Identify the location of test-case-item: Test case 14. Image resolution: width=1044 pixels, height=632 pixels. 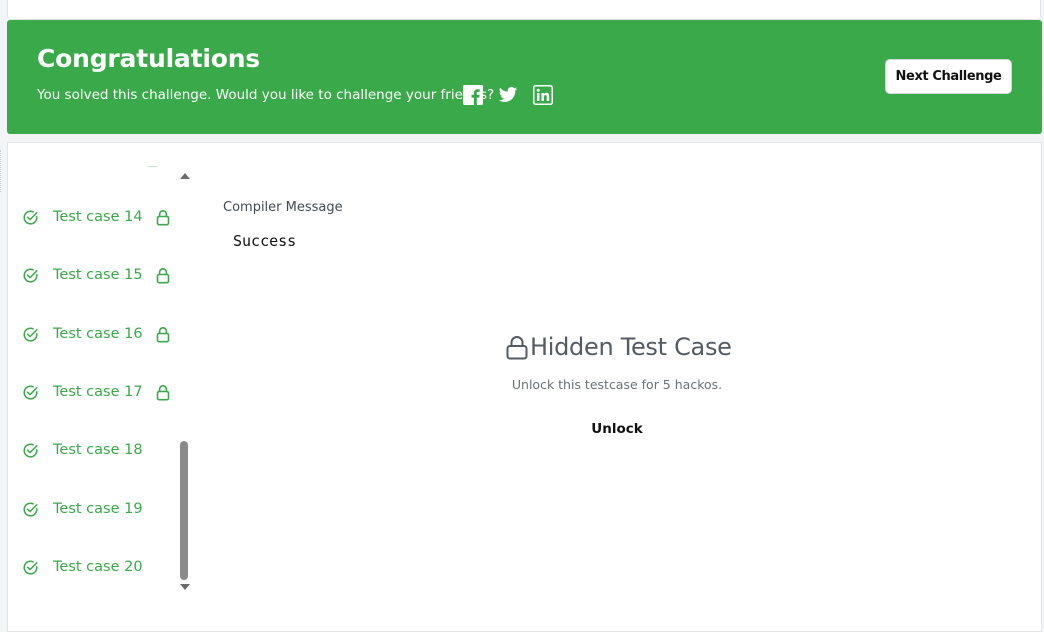
(96, 217).